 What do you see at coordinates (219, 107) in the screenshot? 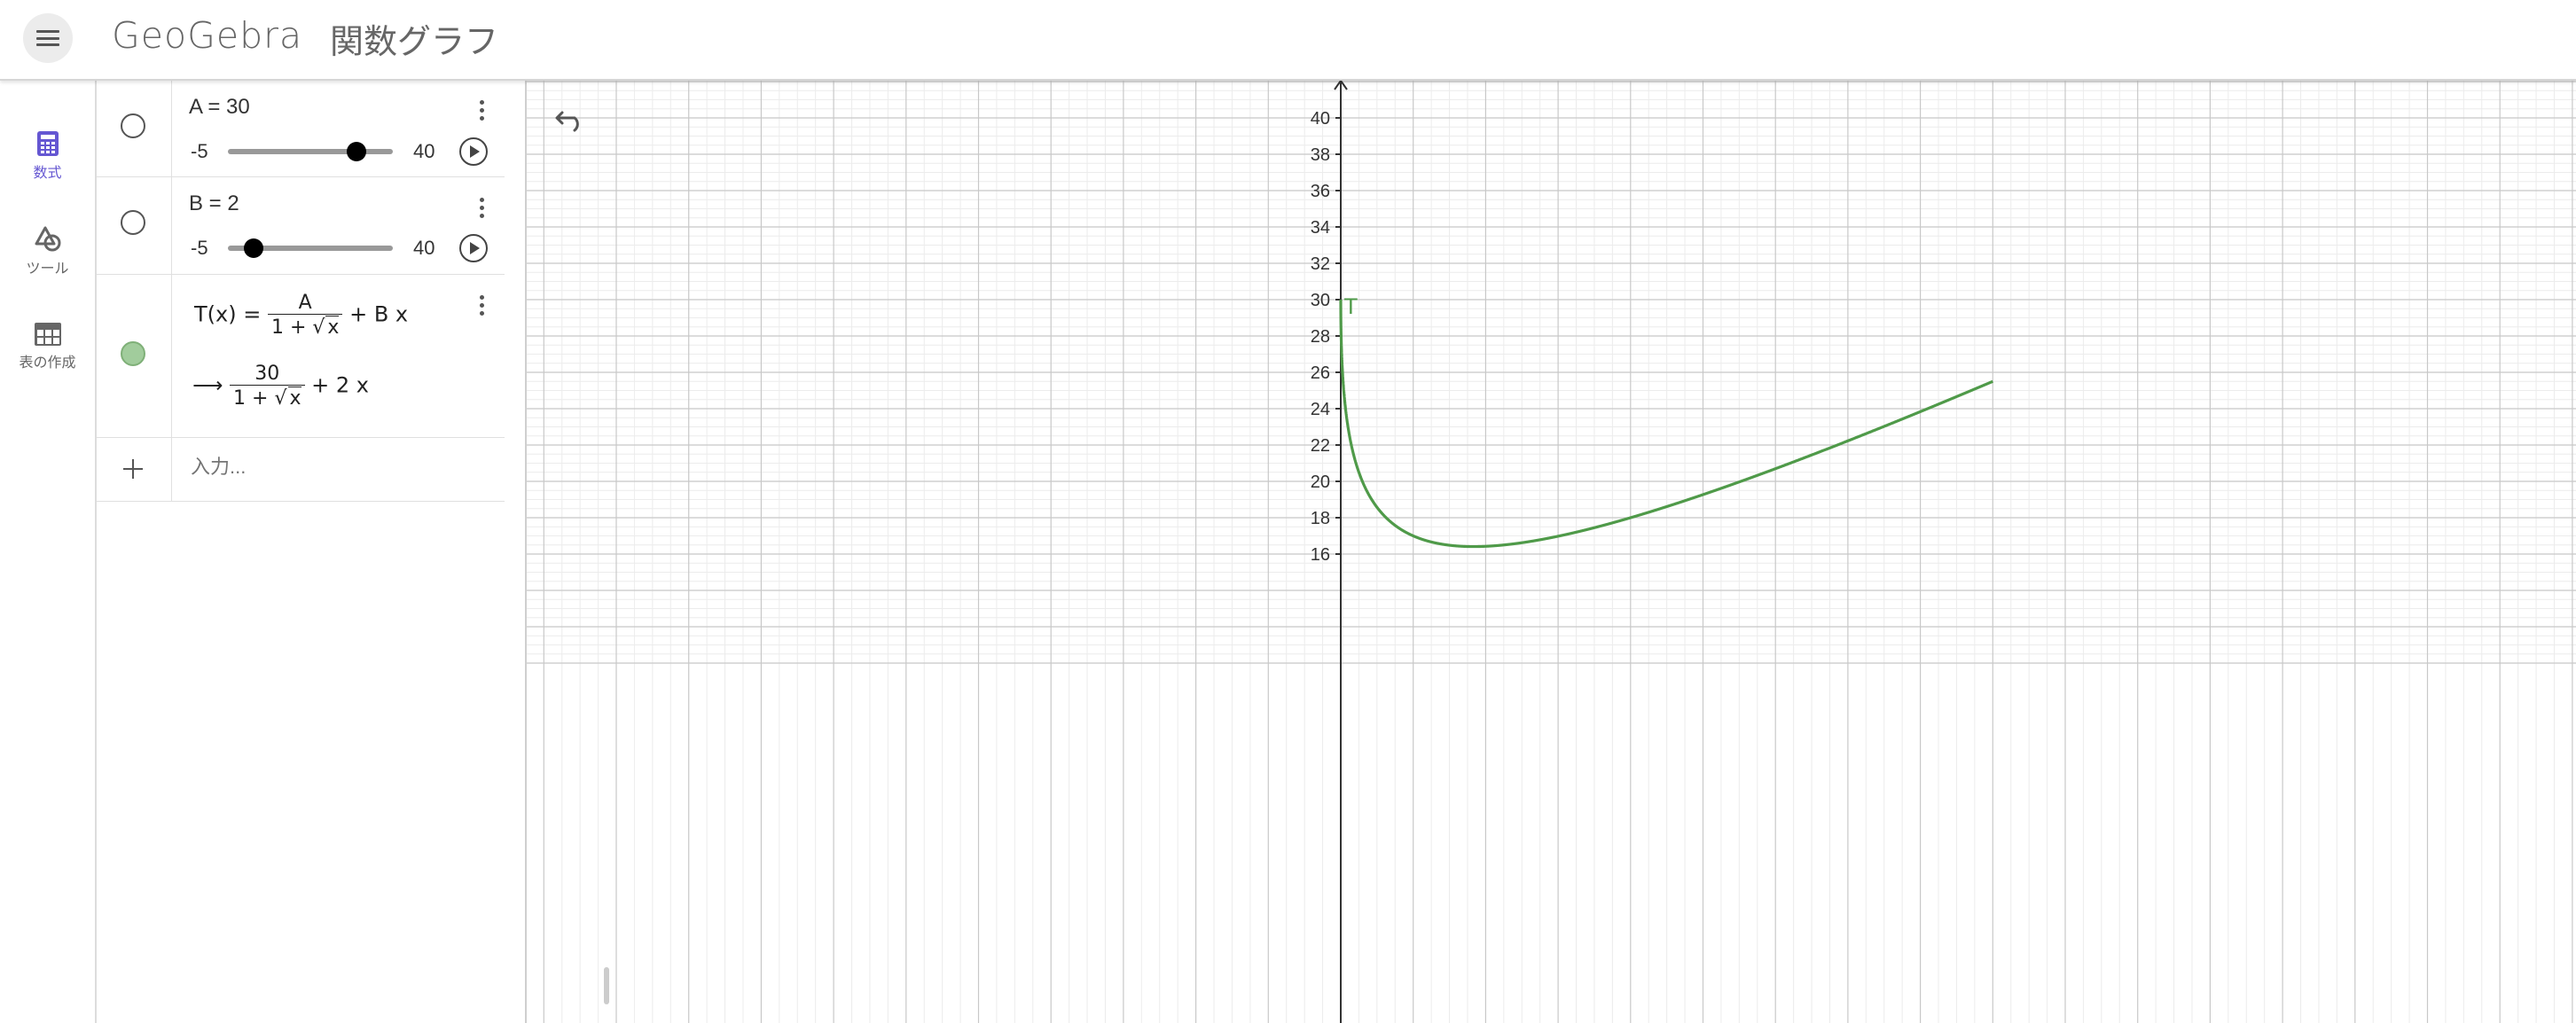
I see `slider-definition: A = 30` at bounding box center [219, 107].